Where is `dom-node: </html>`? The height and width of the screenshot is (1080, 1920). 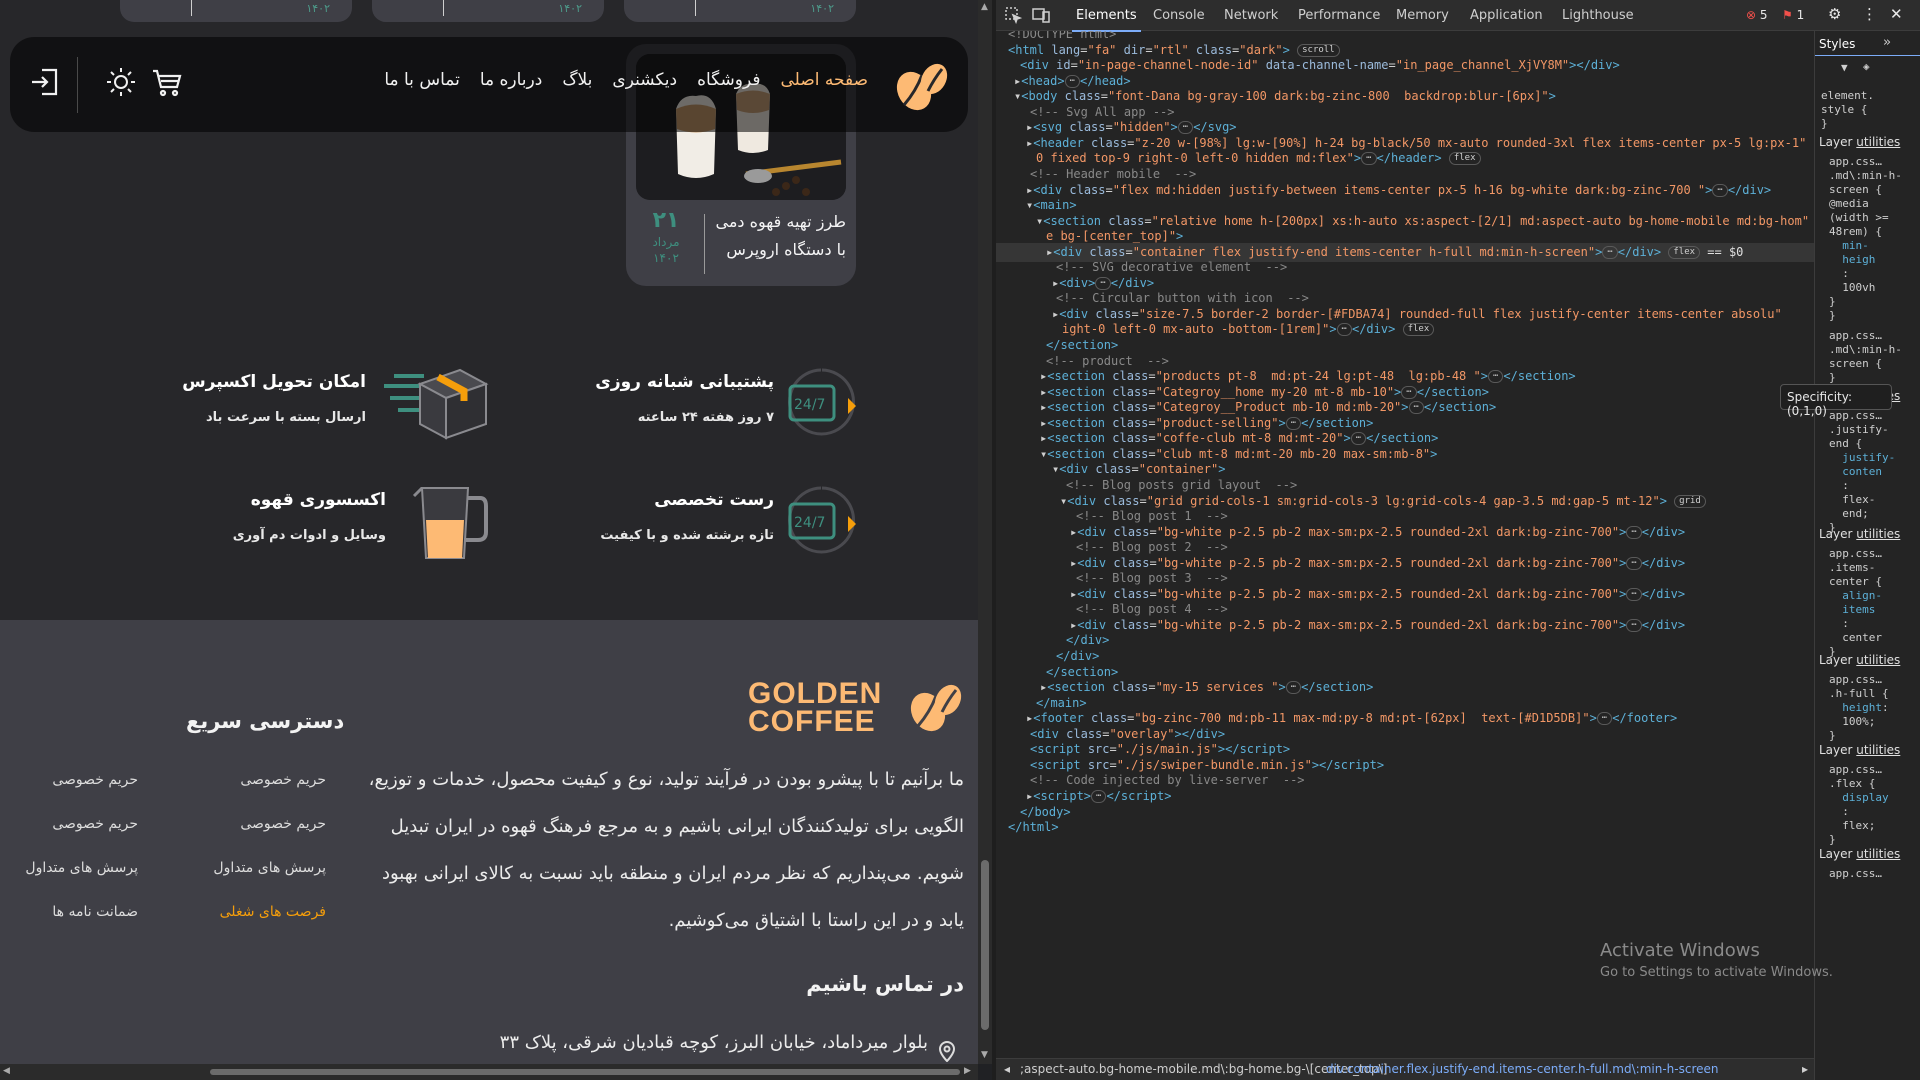 dom-node: </html> is located at coordinates (1405, 827).